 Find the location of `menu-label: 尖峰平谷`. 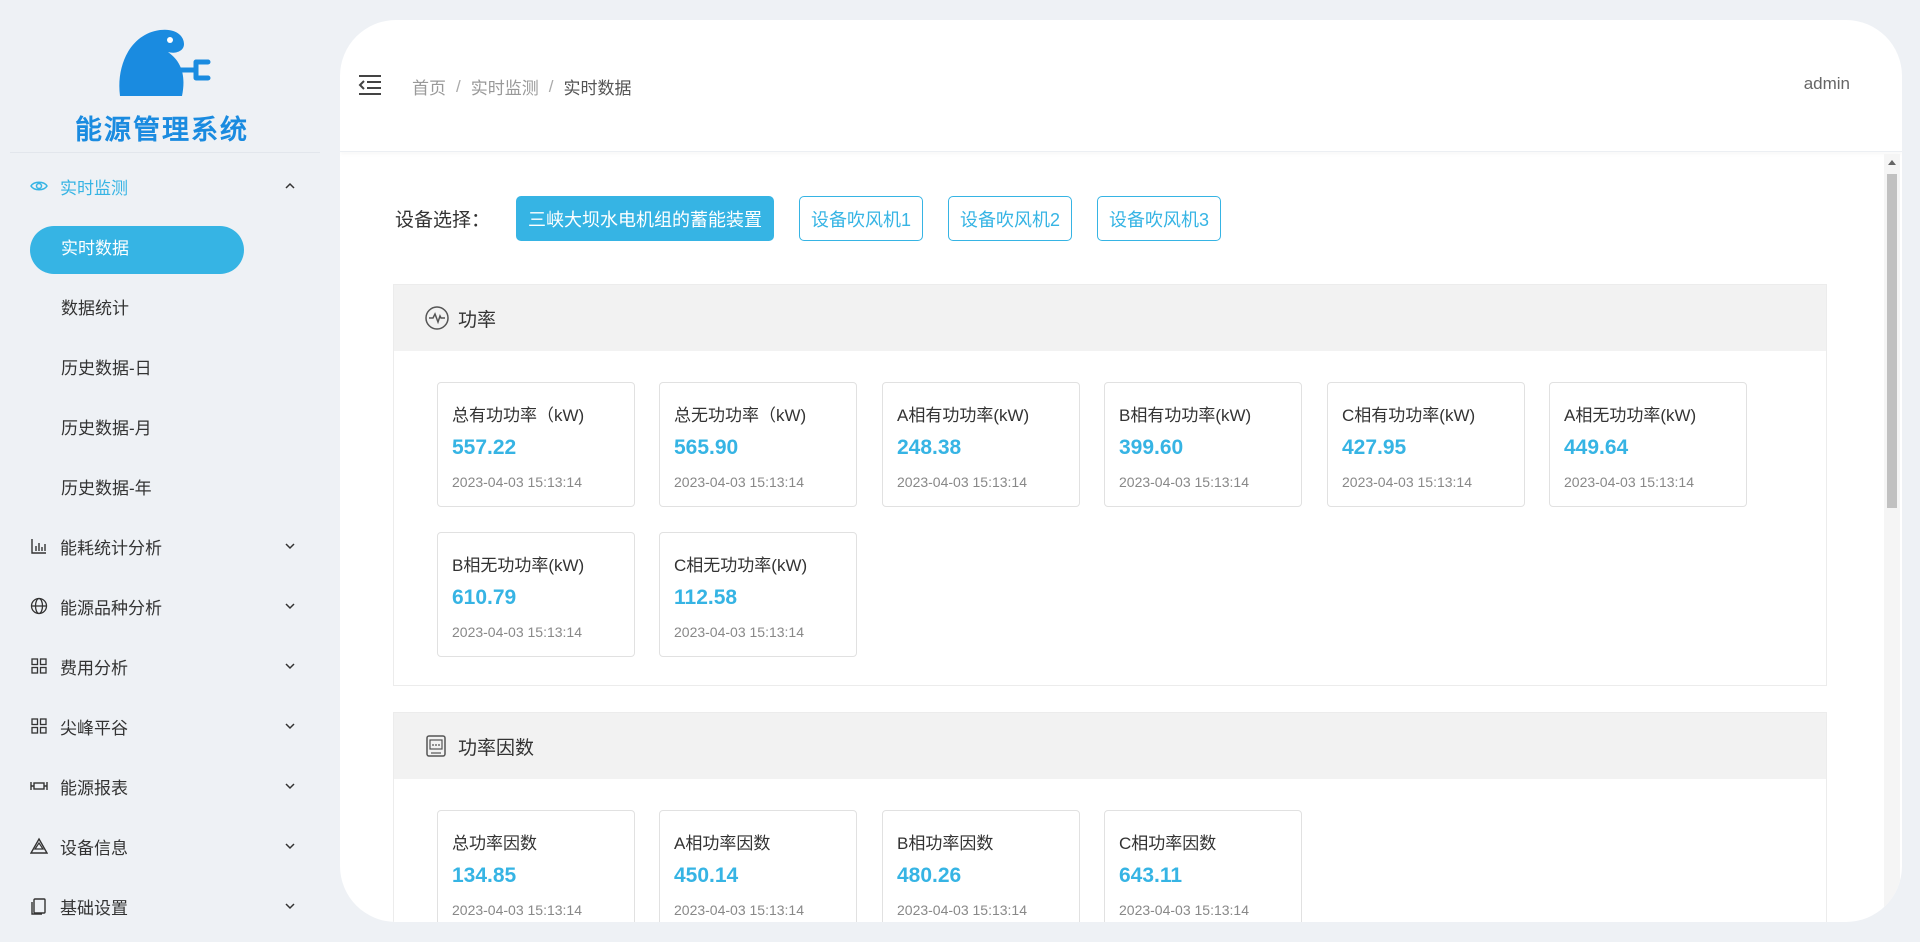

menu-label: 尖峰平谷 is located at coordinates (94, 728).